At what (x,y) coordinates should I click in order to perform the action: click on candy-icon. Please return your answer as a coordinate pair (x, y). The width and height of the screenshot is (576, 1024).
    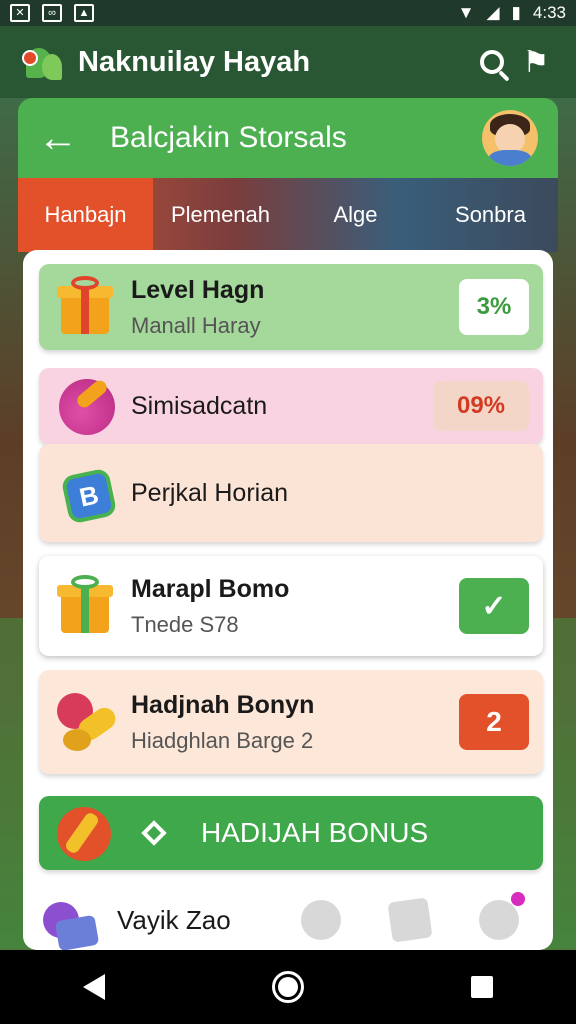
    Looking at the image, I should click on (86, 722).